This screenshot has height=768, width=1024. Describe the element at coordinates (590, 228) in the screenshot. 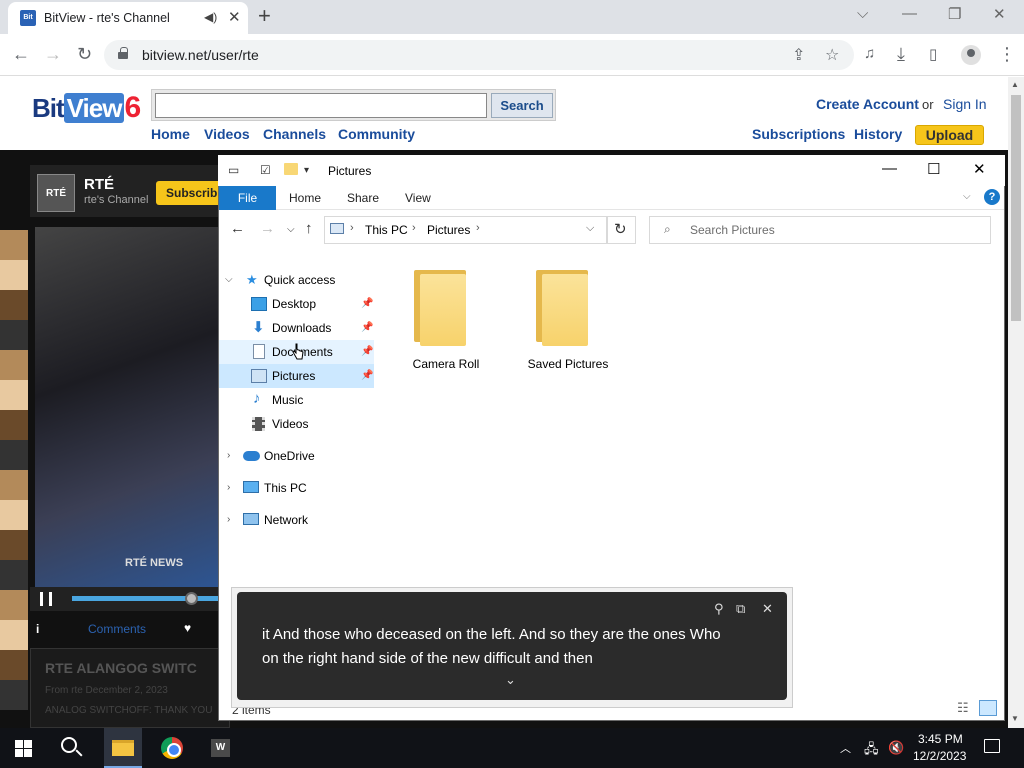

I see `address-history-dropdown-icon: ⌵` at that location.